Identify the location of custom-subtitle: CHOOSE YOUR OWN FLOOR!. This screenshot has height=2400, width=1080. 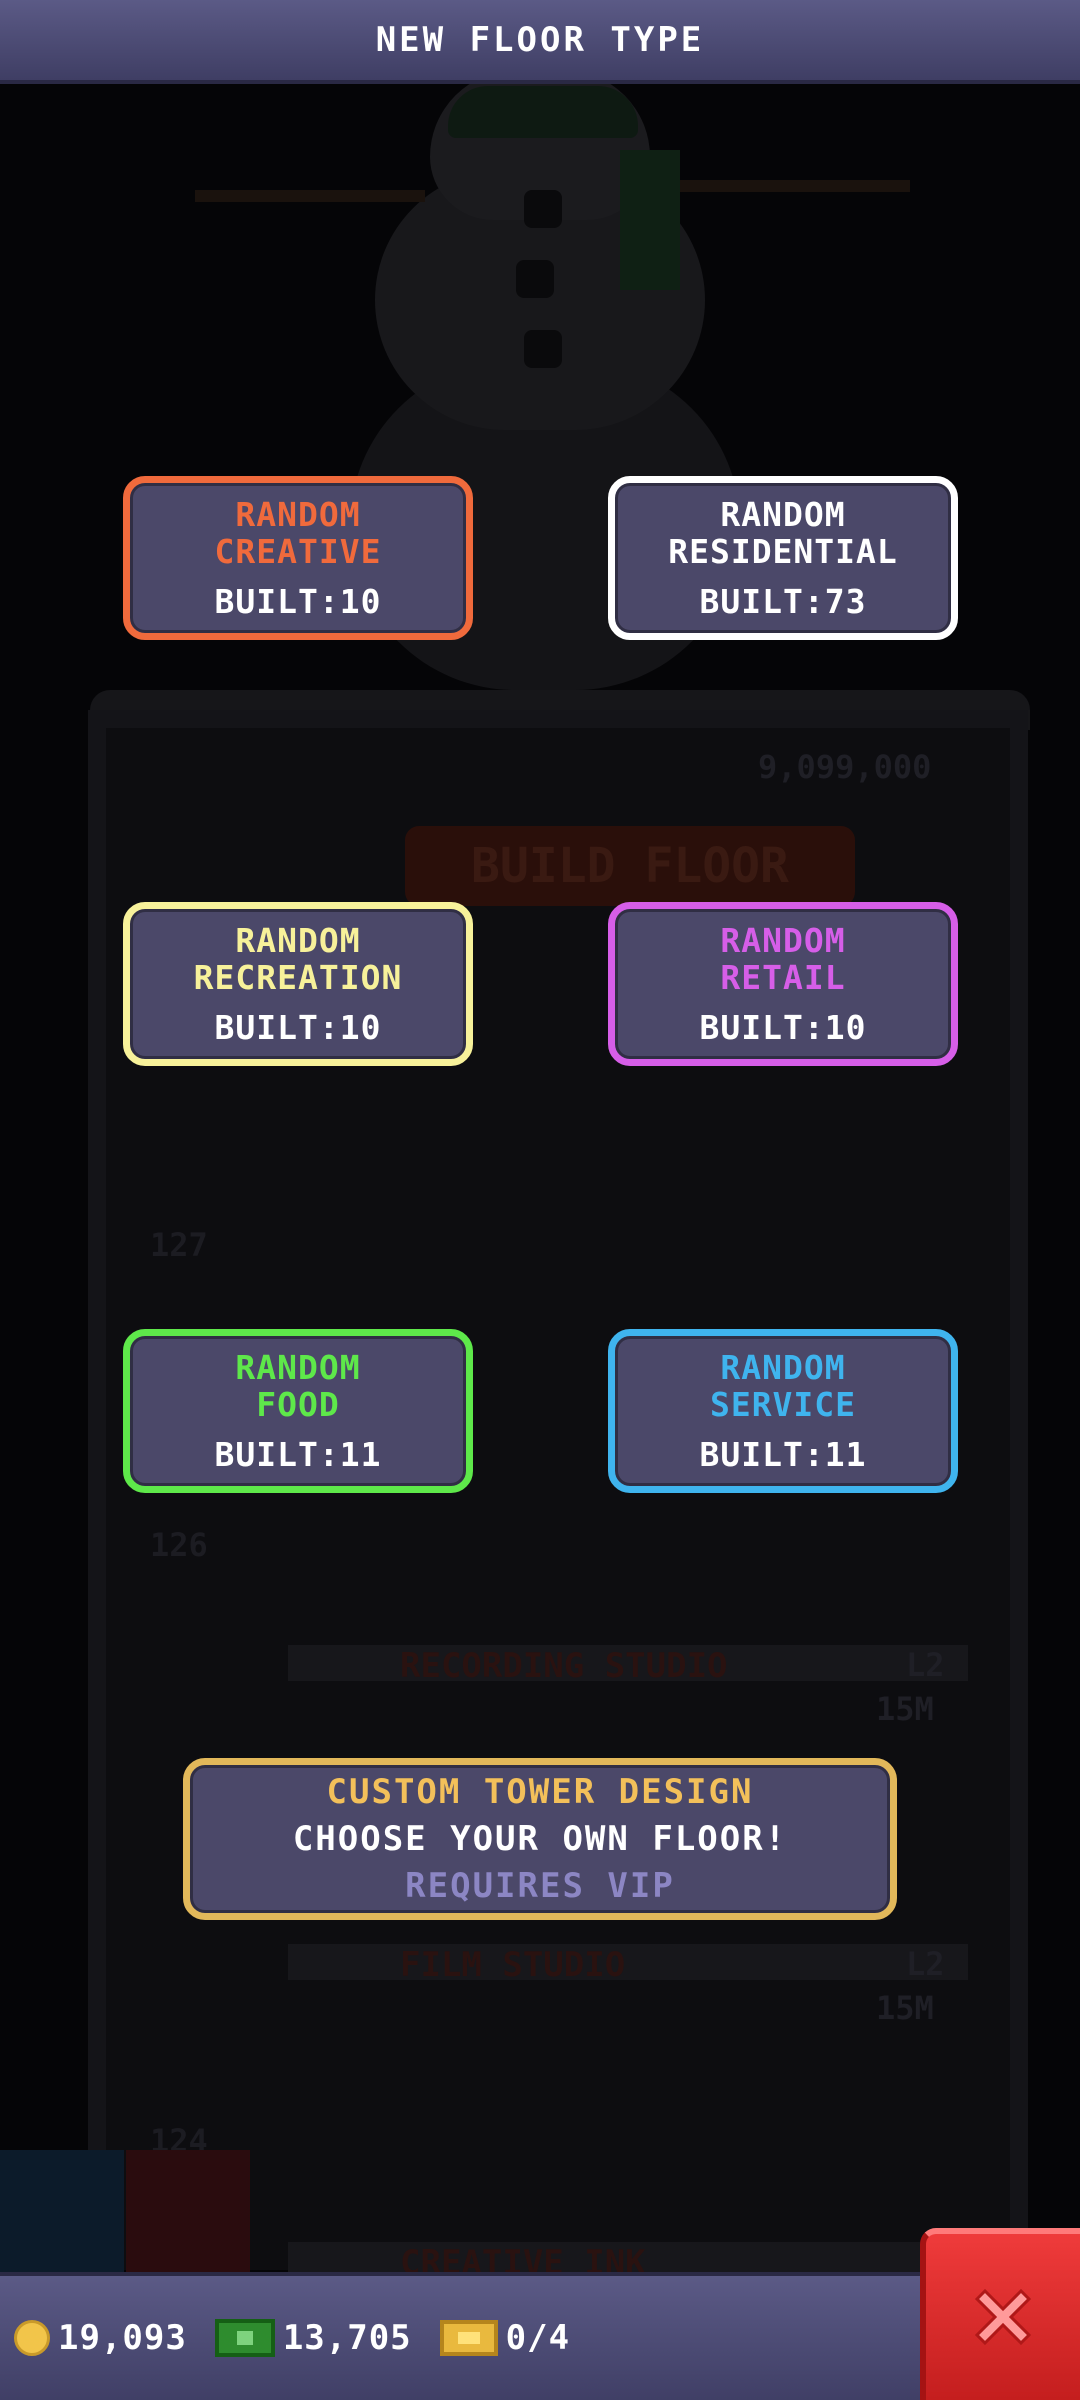
(540, 1839).